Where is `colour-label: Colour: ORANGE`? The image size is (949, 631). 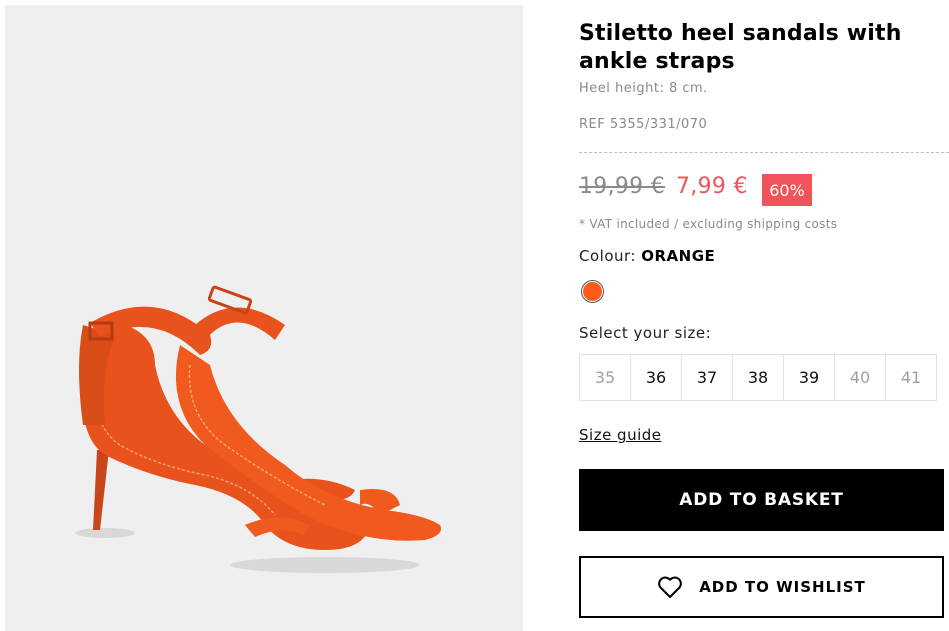
colour-label: Colour: ORANGE is located at coordinates (647, 256).